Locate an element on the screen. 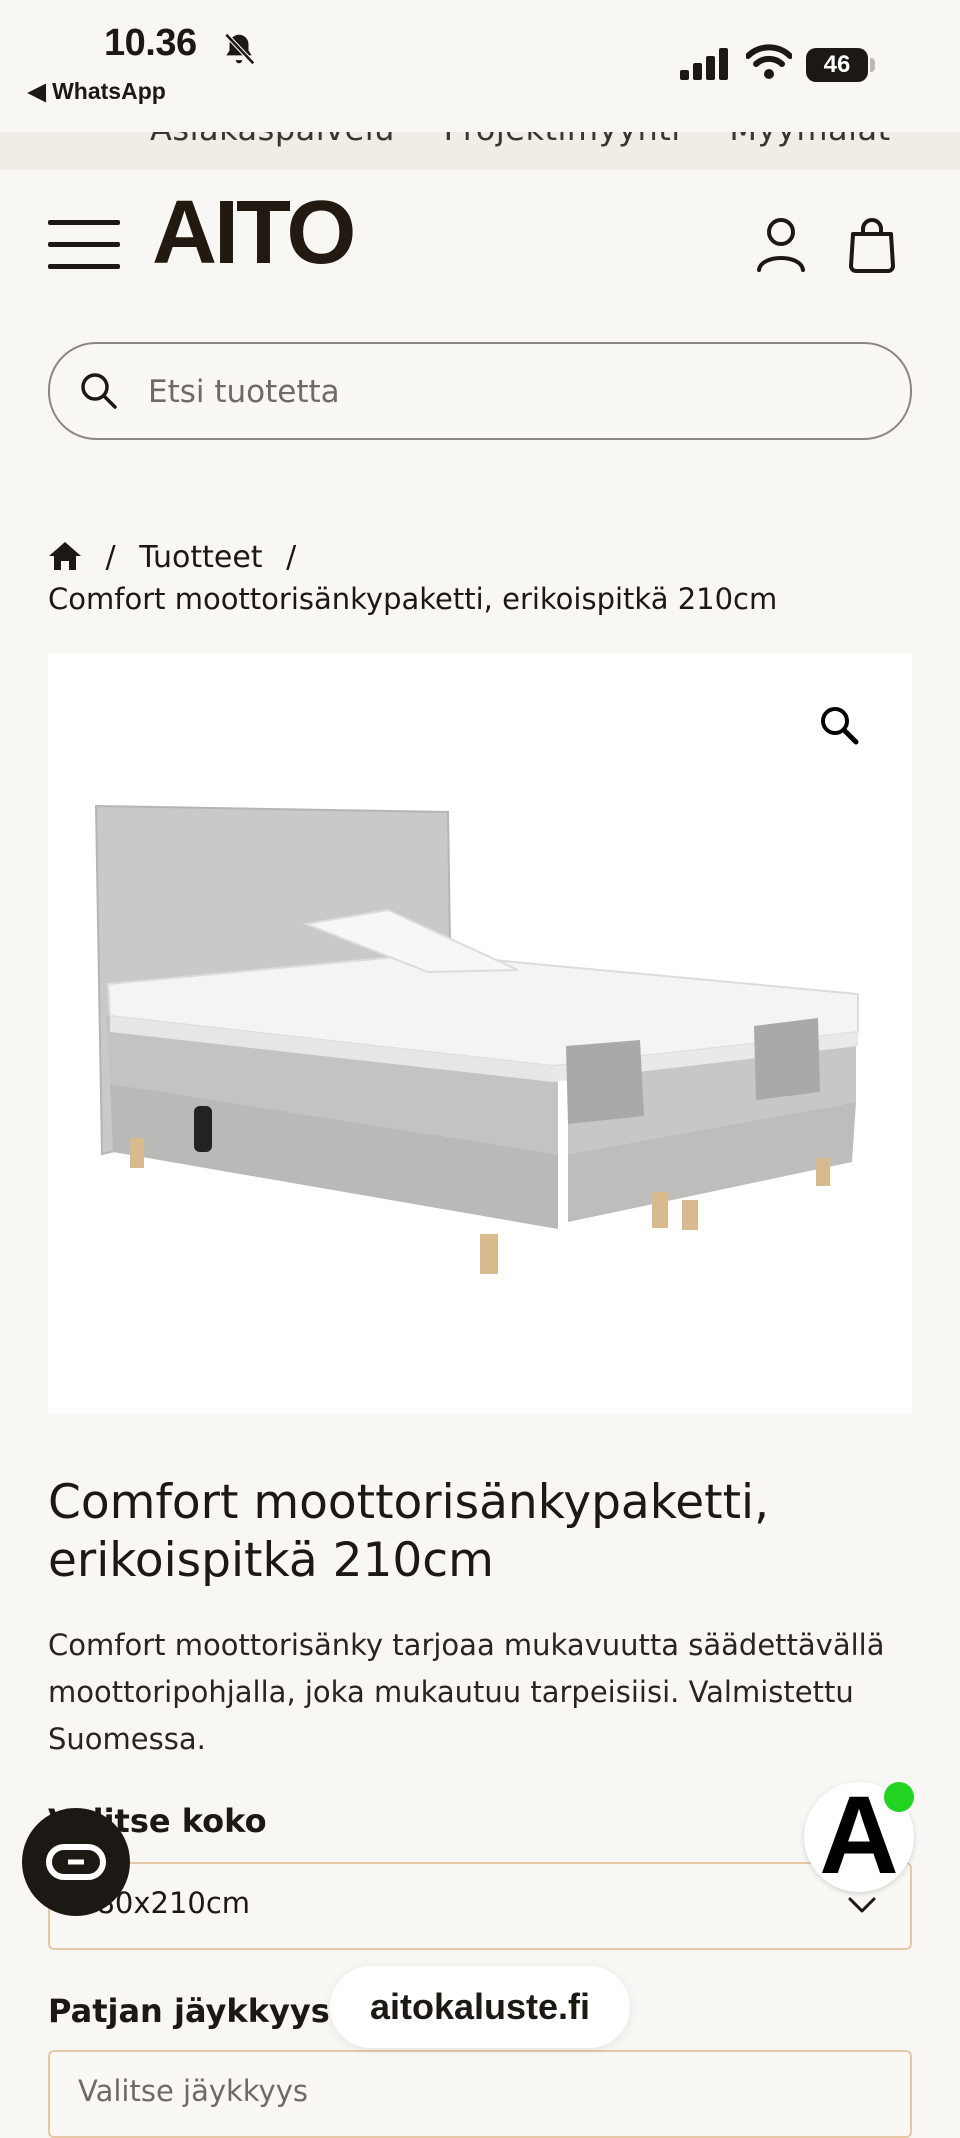  signal-icon is located at coordinates (704, 64).